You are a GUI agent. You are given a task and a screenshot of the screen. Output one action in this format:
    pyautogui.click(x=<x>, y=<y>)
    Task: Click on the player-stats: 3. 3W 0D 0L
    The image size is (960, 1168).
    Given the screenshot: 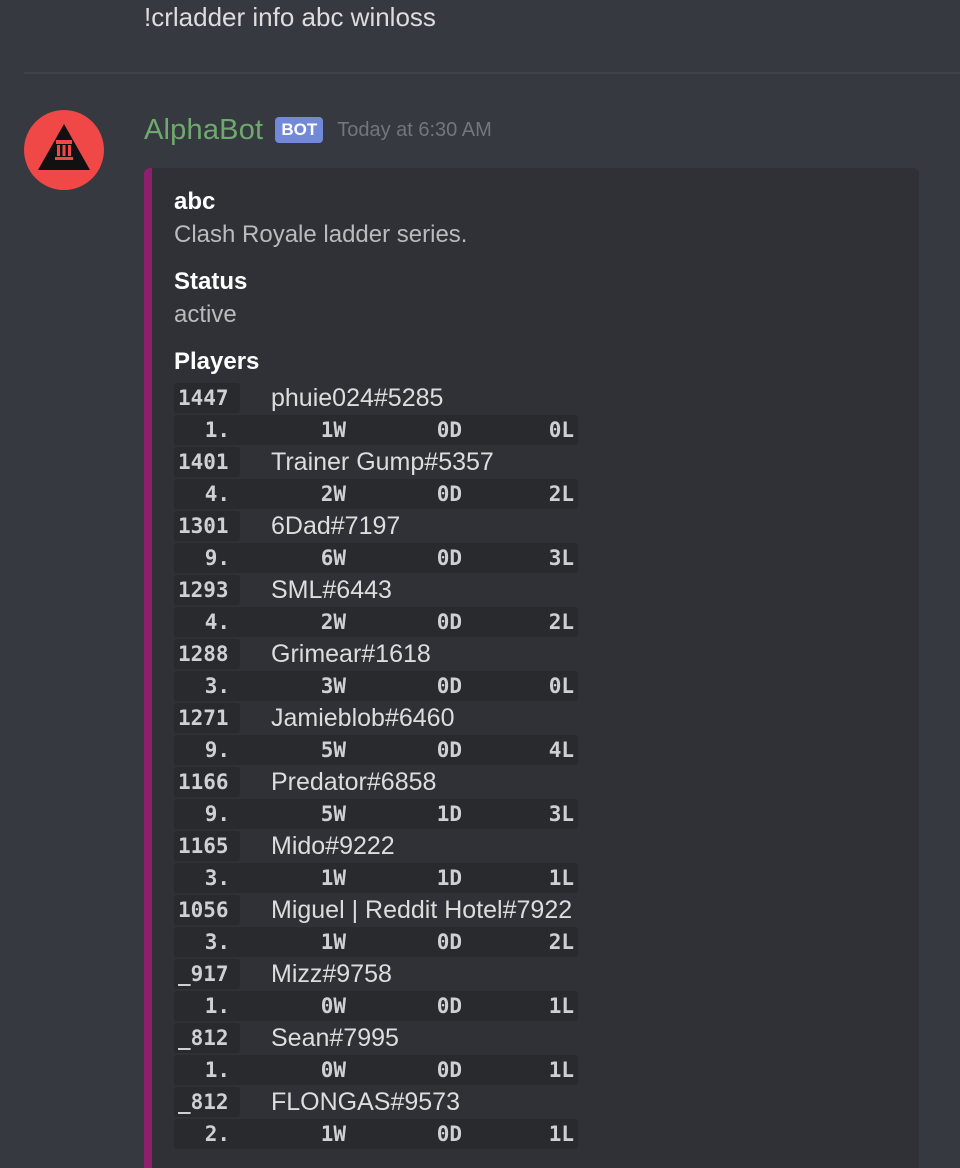 What is the action you would take?
    pyautogui.click(x=376, y=686)
    